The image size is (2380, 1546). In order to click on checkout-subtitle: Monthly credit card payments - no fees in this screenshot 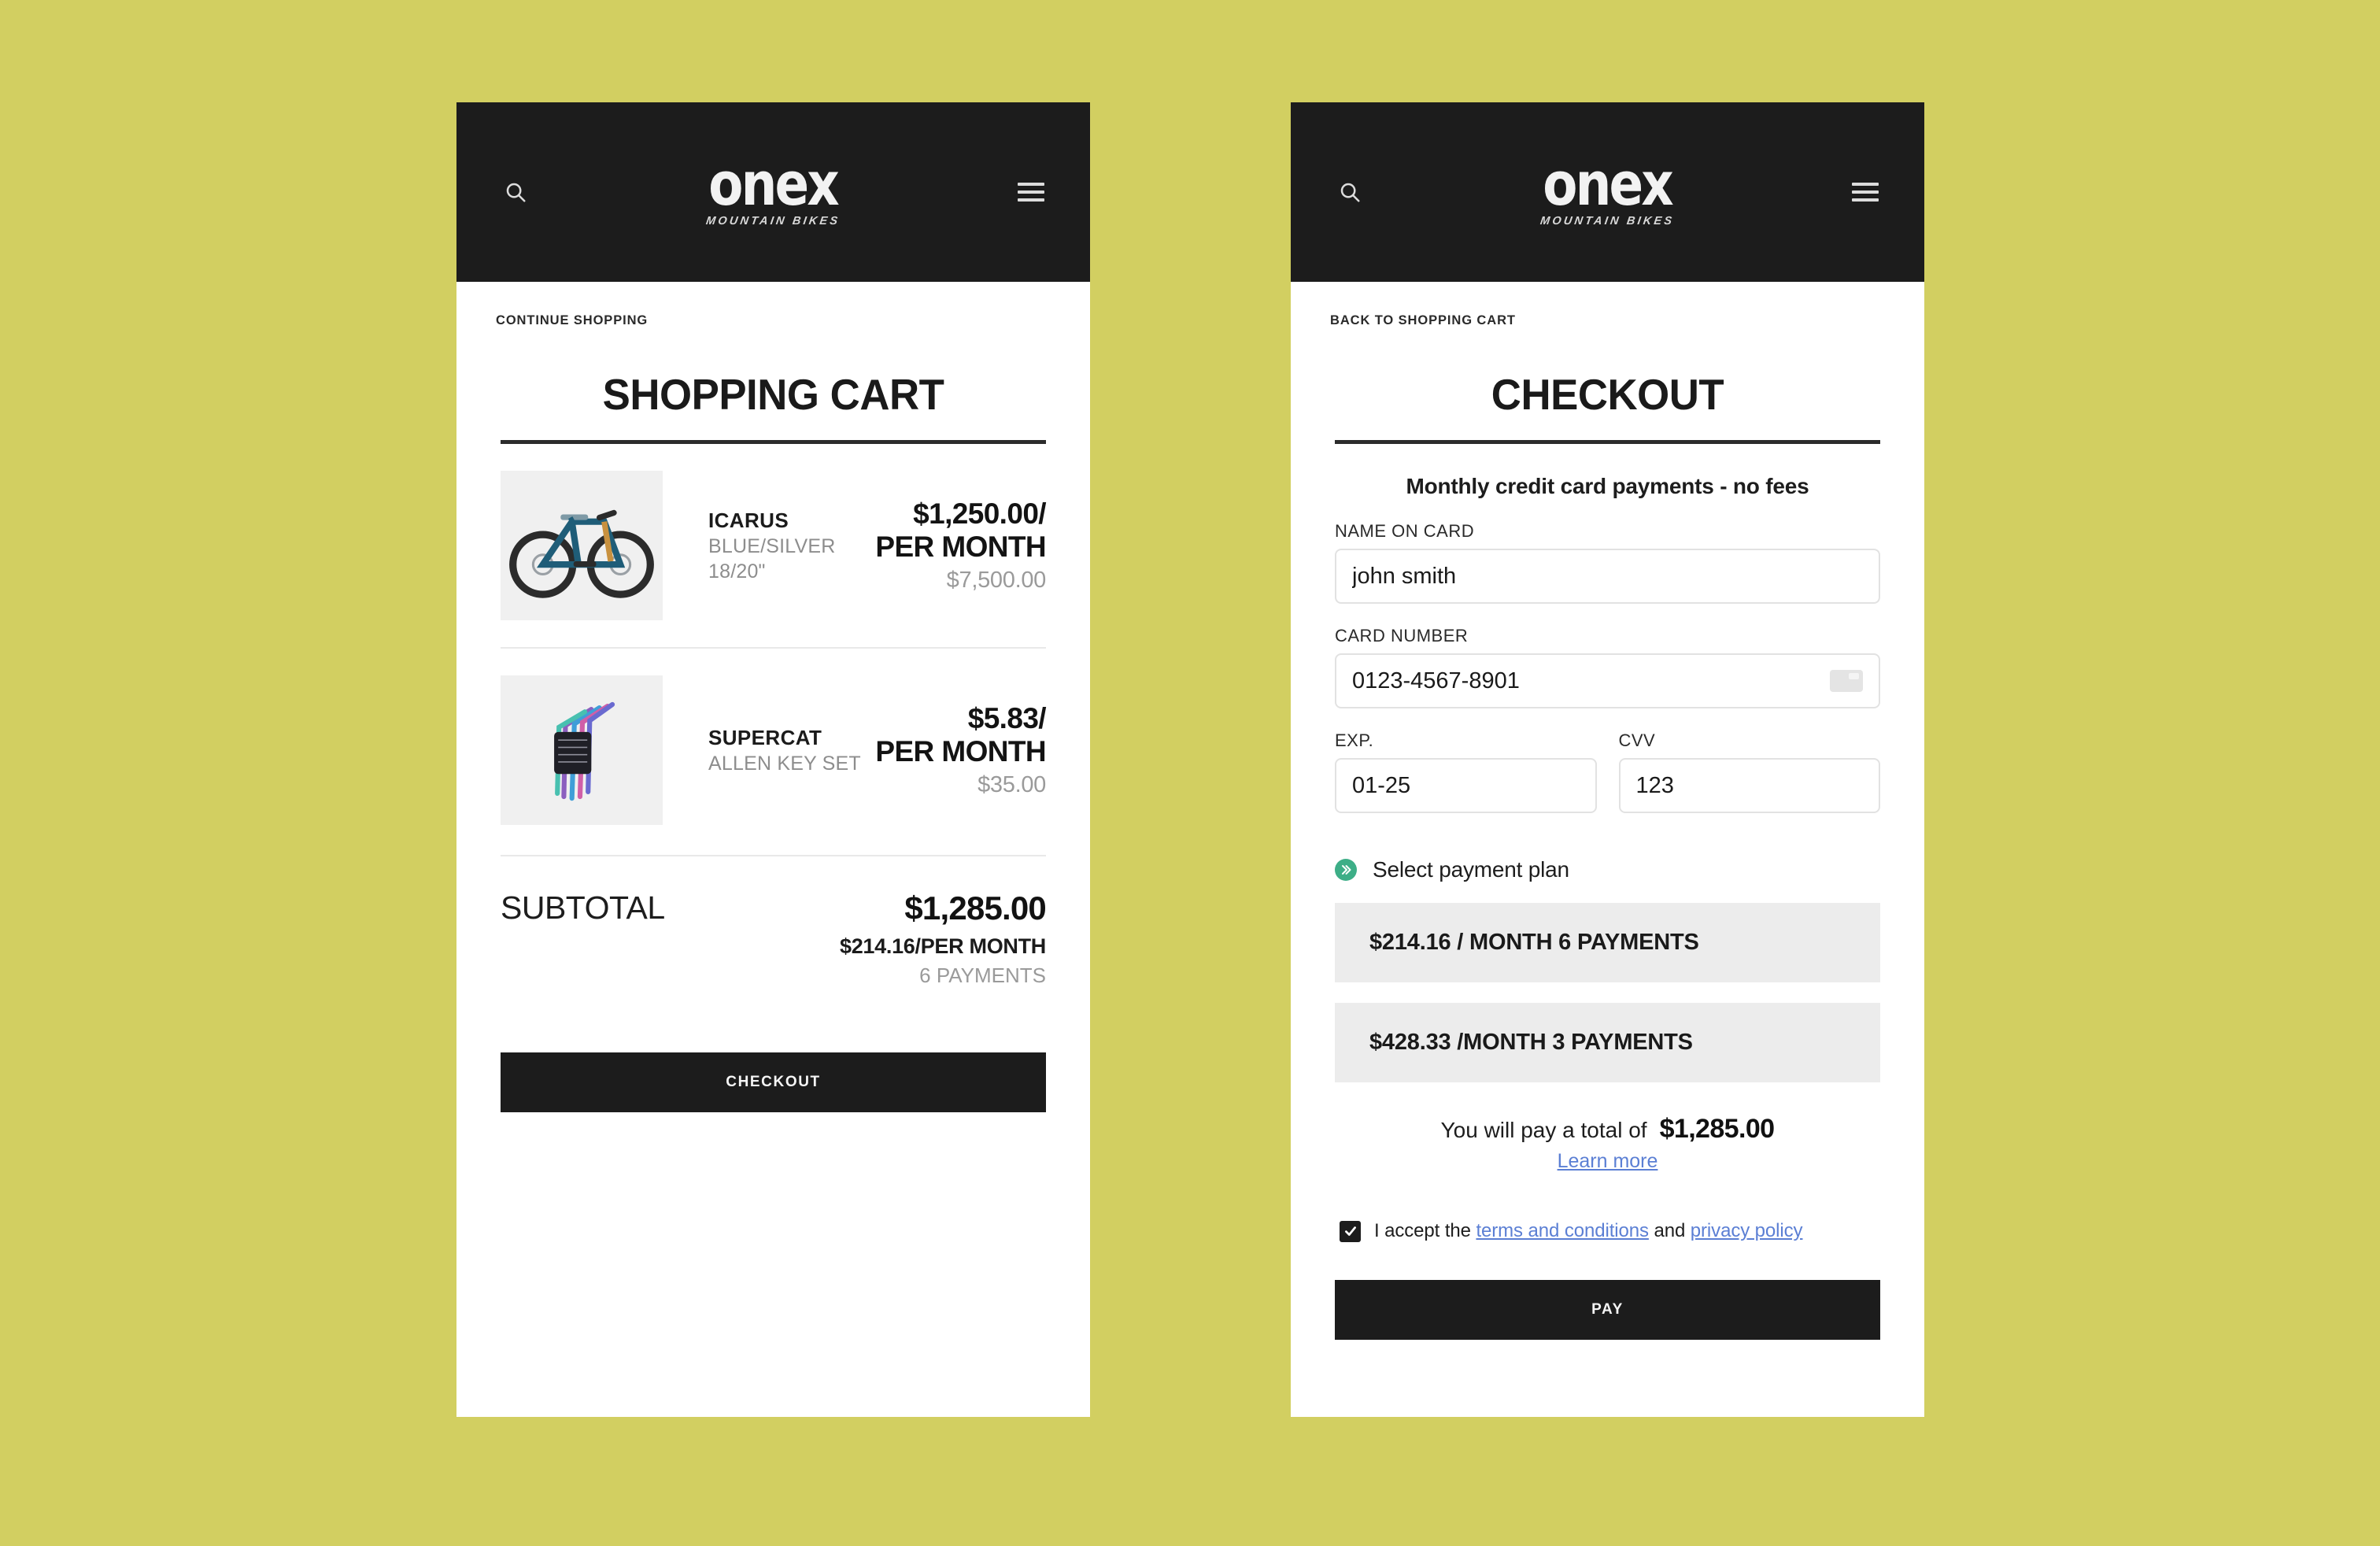, I will do `click(1607, 486)`.